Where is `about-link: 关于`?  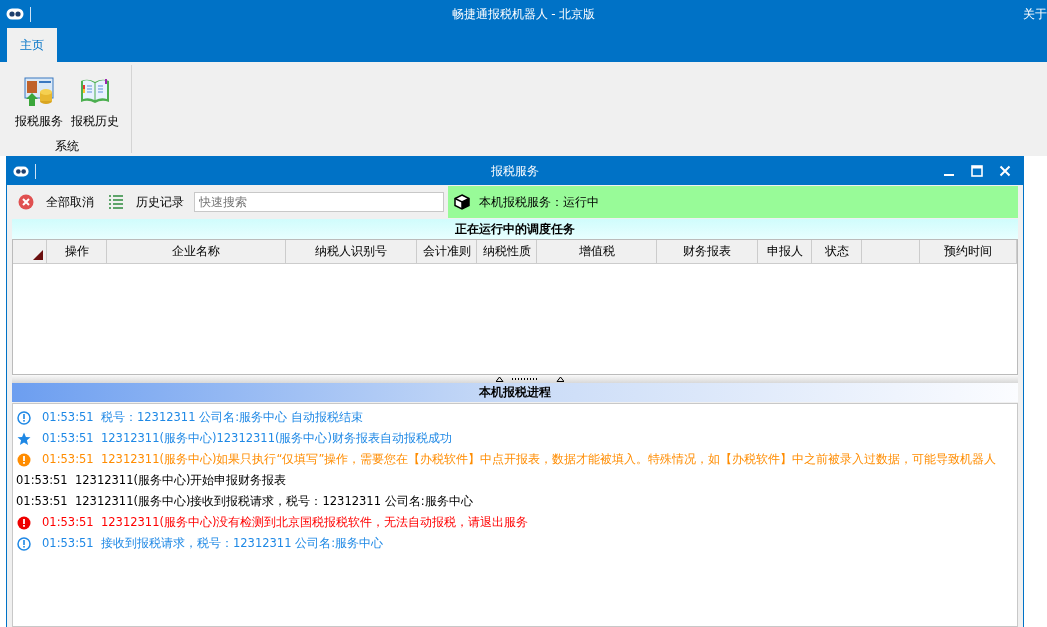 about-link: 关于 is located at coordinates (1035, 14).